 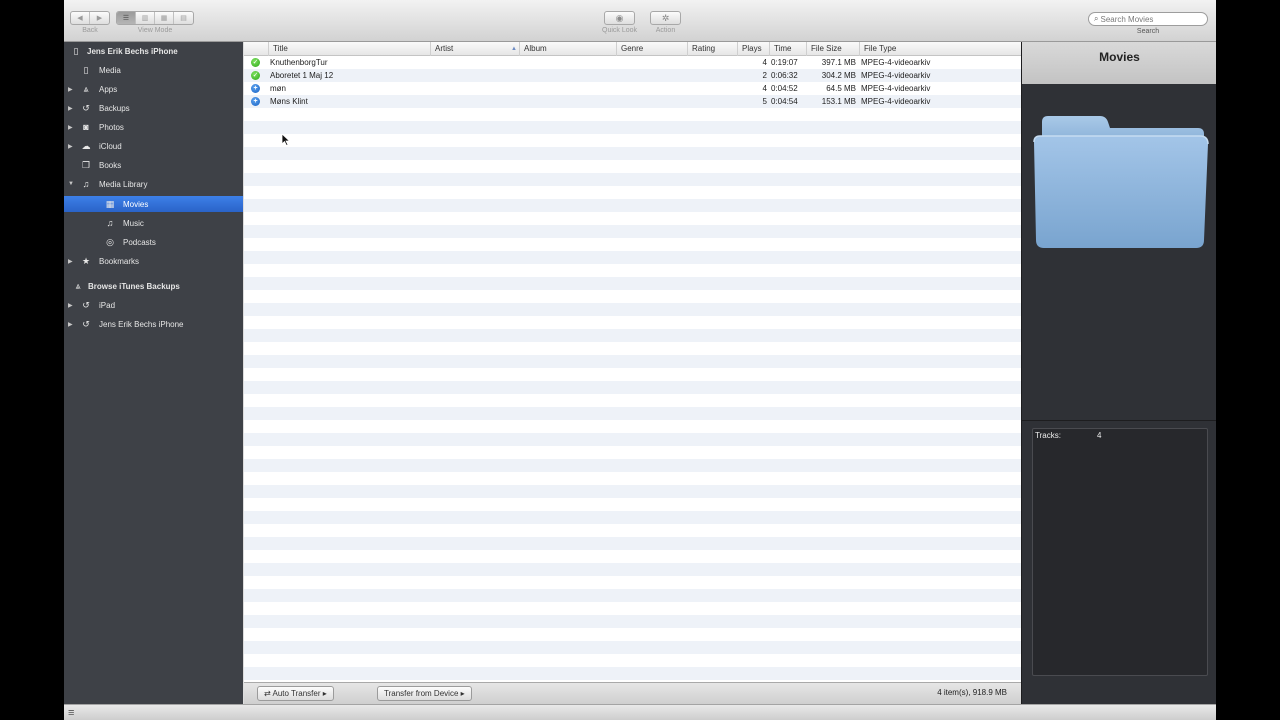 I want to click on search-icon: ⌕, so click(x=1096, y=18).